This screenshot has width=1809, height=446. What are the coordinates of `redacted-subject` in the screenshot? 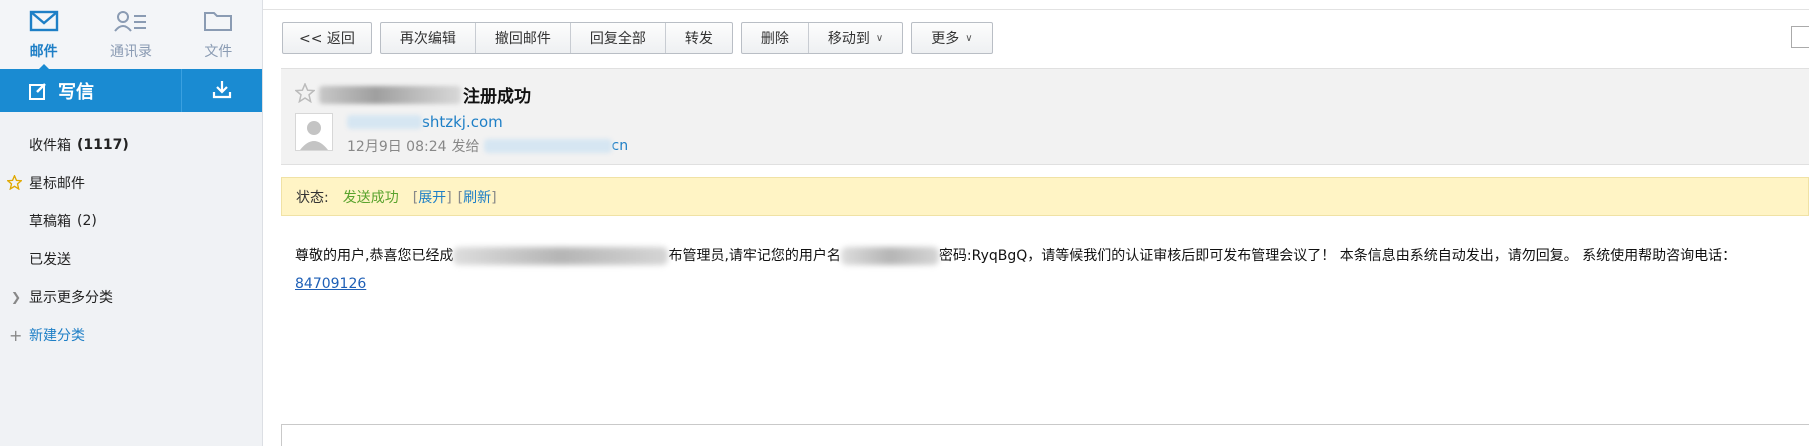 It's located at (390, 94).